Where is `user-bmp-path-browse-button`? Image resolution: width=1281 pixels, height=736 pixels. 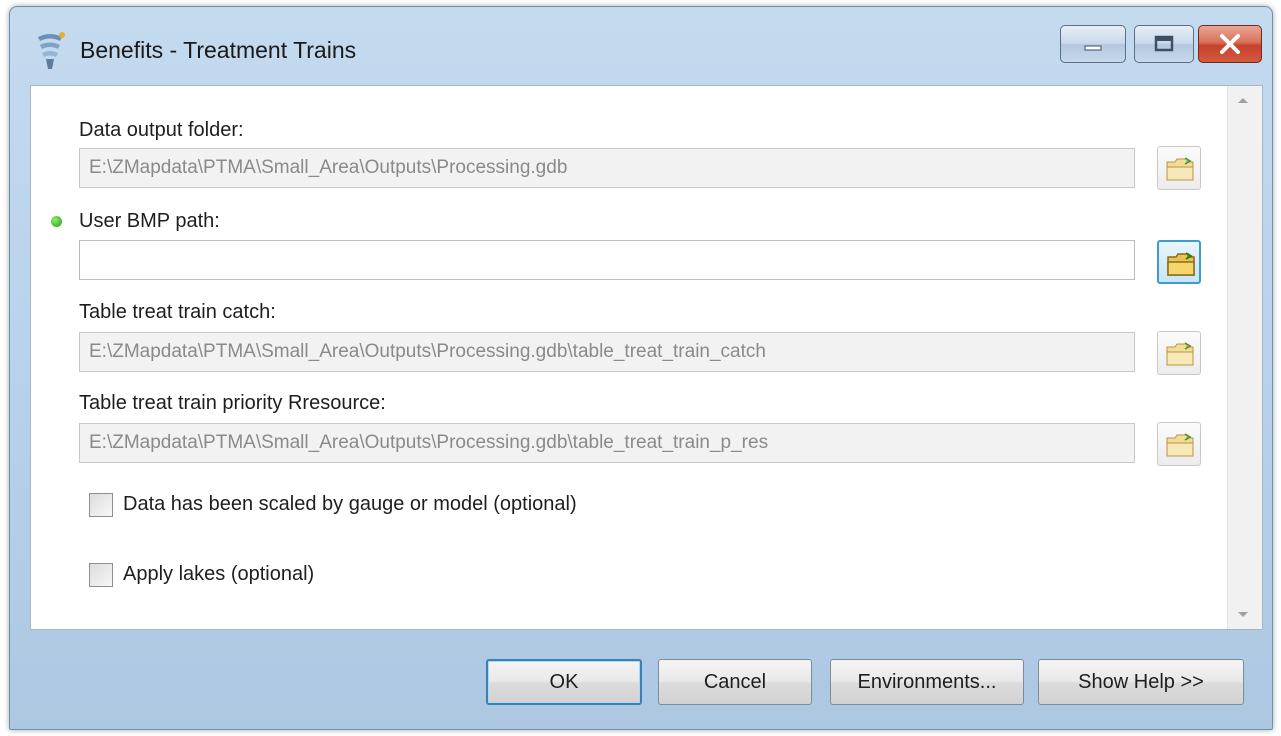
user-bmp-path-browse-button is located at coordinates (1179, 262).